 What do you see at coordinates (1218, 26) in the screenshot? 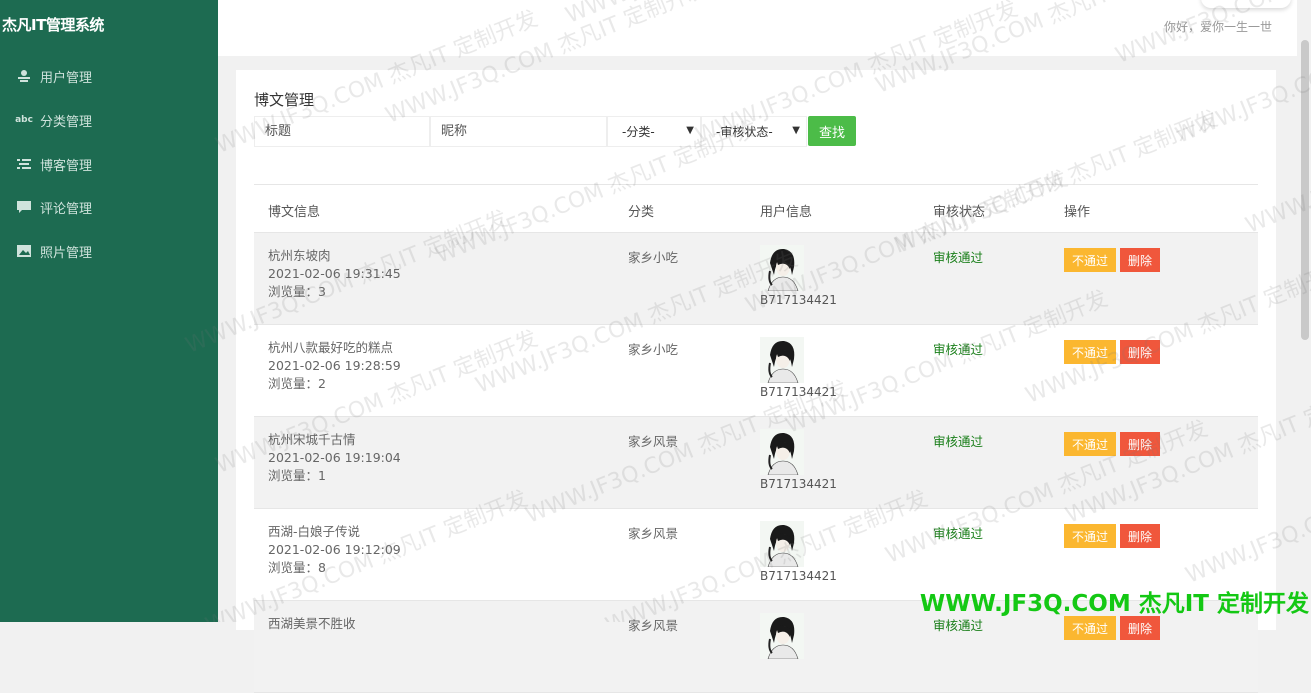
I see `user-greeting: 你好，爱你一生一世` at bounding box center [1218, 26].